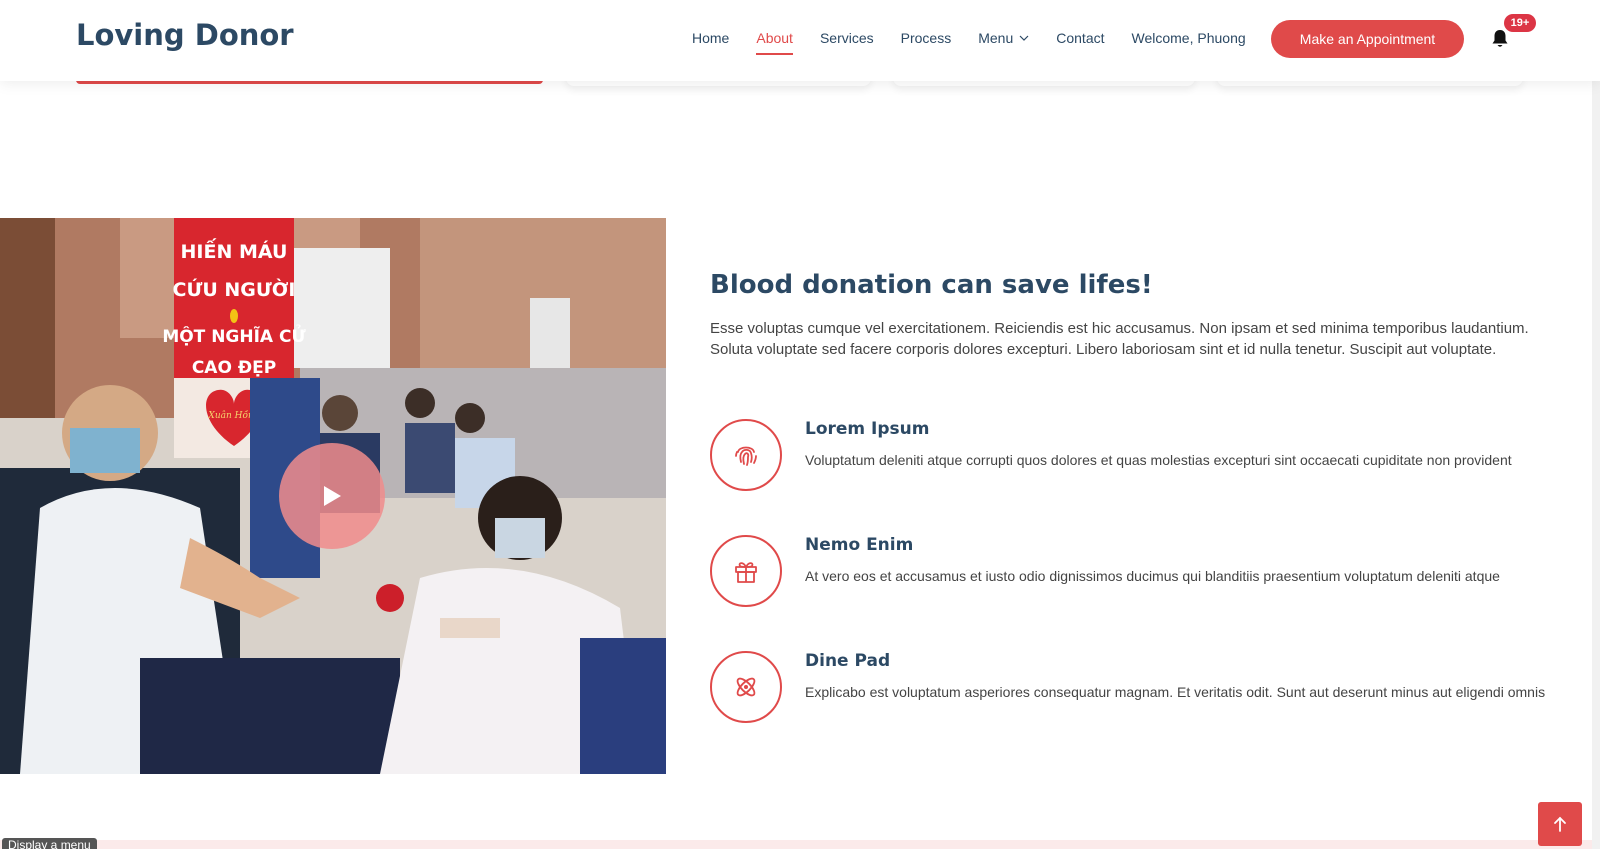  What do you see at coordinates (234, 335) in the screenshot?
I see `banner-line-3: MỘT NGHĨA CỬ` at bounding box center [234, 335].